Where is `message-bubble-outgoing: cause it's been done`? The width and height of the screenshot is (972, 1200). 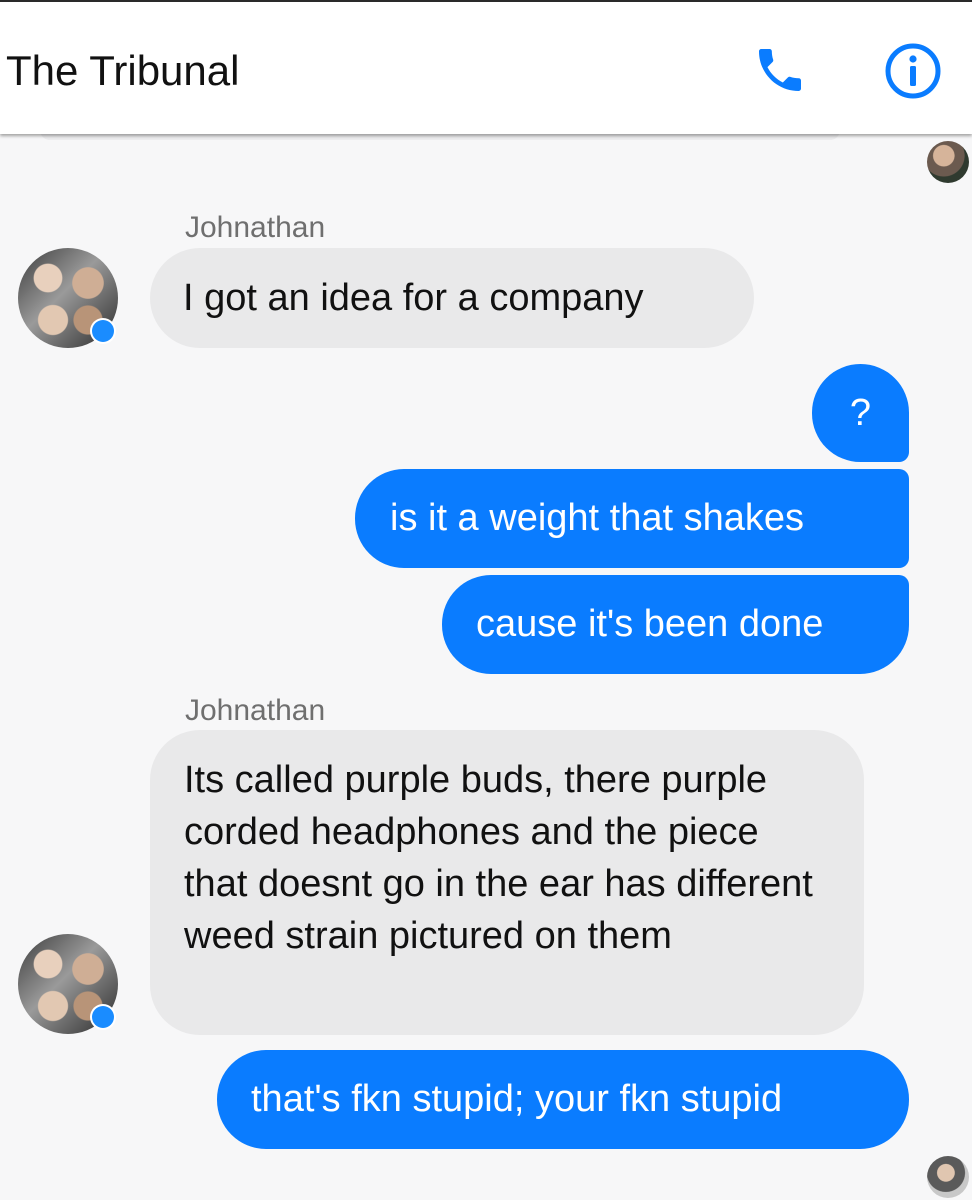
message-bubble-outgoing: cause it's been done is located at coordinates (675, 624).